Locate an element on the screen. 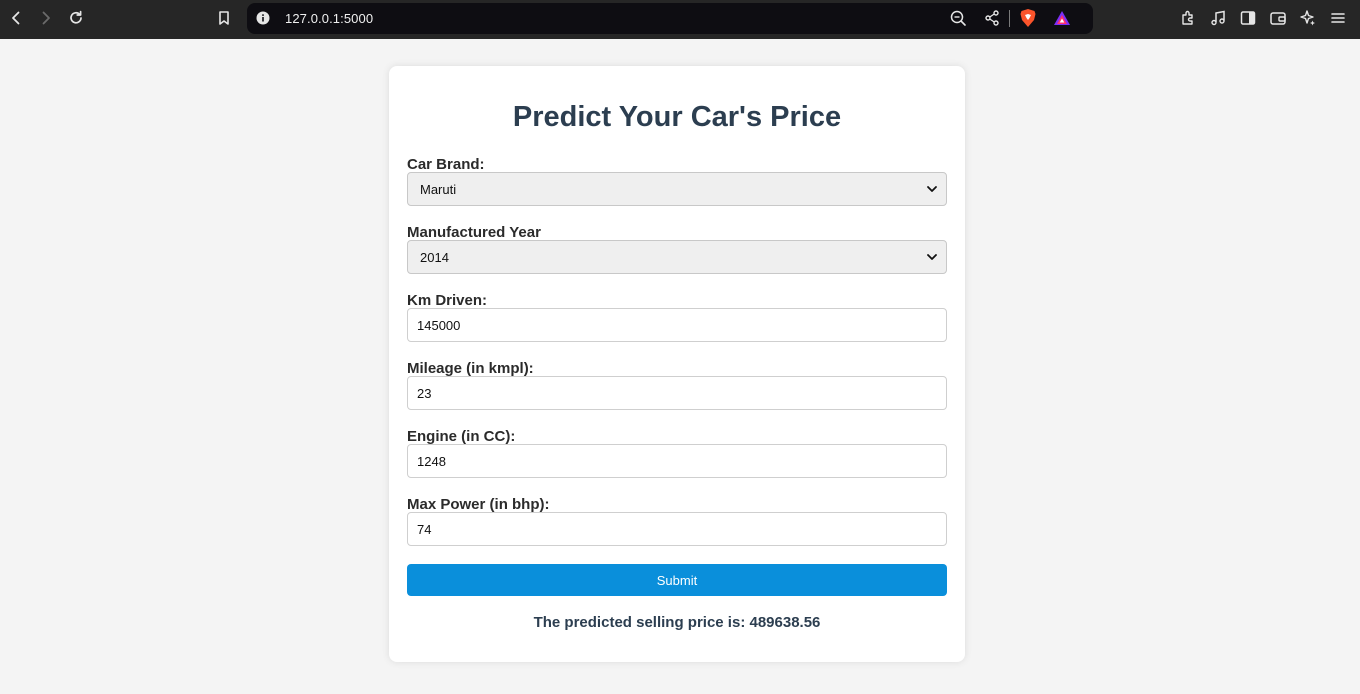  reload-icon is located at coordinates (76, 18).